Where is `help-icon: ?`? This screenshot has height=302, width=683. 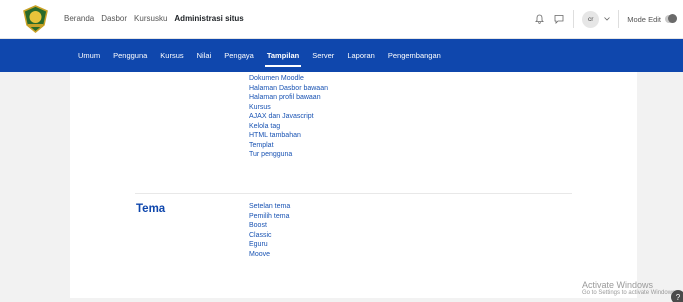 help-icon: ? is located at coordinates (677, 296).